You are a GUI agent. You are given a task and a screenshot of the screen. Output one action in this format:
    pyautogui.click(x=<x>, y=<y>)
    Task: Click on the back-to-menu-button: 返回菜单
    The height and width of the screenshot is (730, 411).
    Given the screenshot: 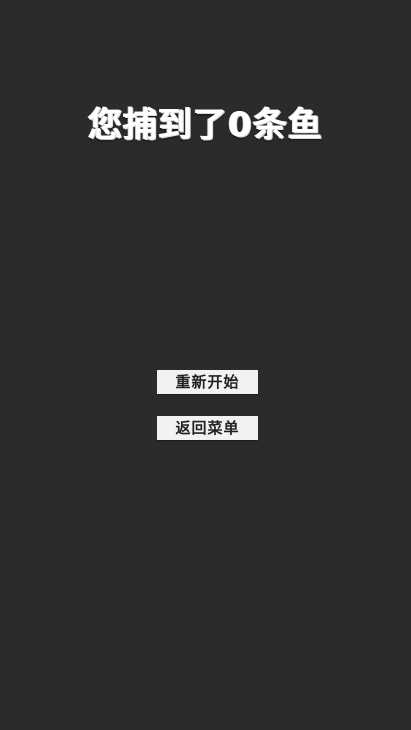 What is the action you would take?
    pyautogui.click(x=207, y=428)
    